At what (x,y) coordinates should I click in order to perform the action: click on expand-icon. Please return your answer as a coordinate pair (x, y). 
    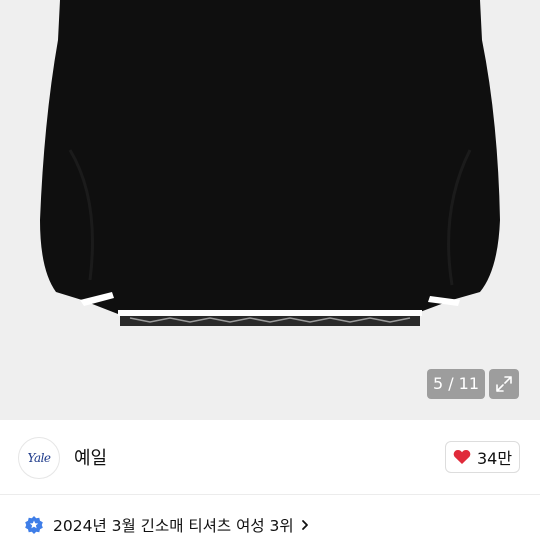
    Looking at the image, I should click on (504, 384).